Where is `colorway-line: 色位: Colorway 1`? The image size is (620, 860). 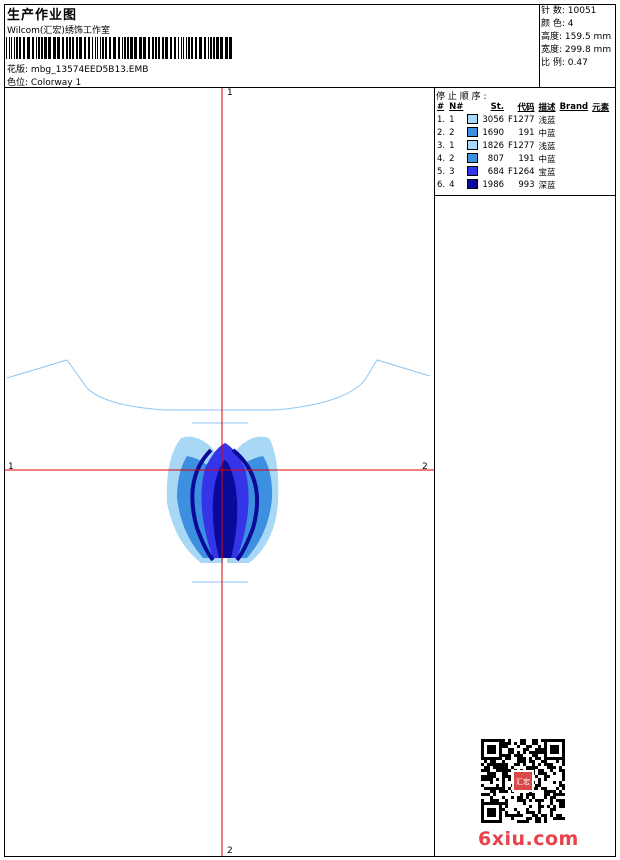 colorway-line: 色位: Colorway 1 is located at coordinates (44, 81).